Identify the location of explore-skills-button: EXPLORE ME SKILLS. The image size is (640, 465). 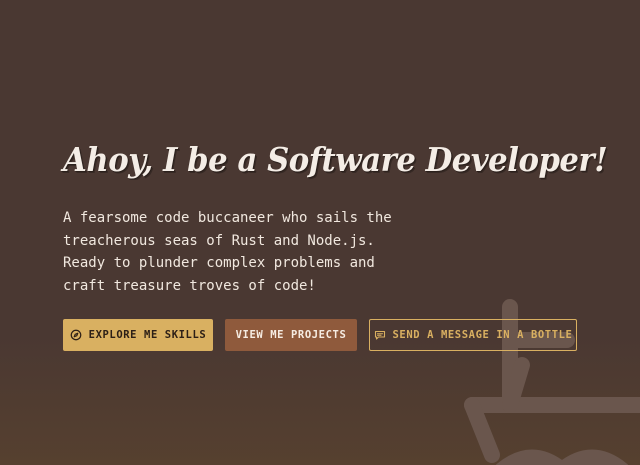
(138, 335).